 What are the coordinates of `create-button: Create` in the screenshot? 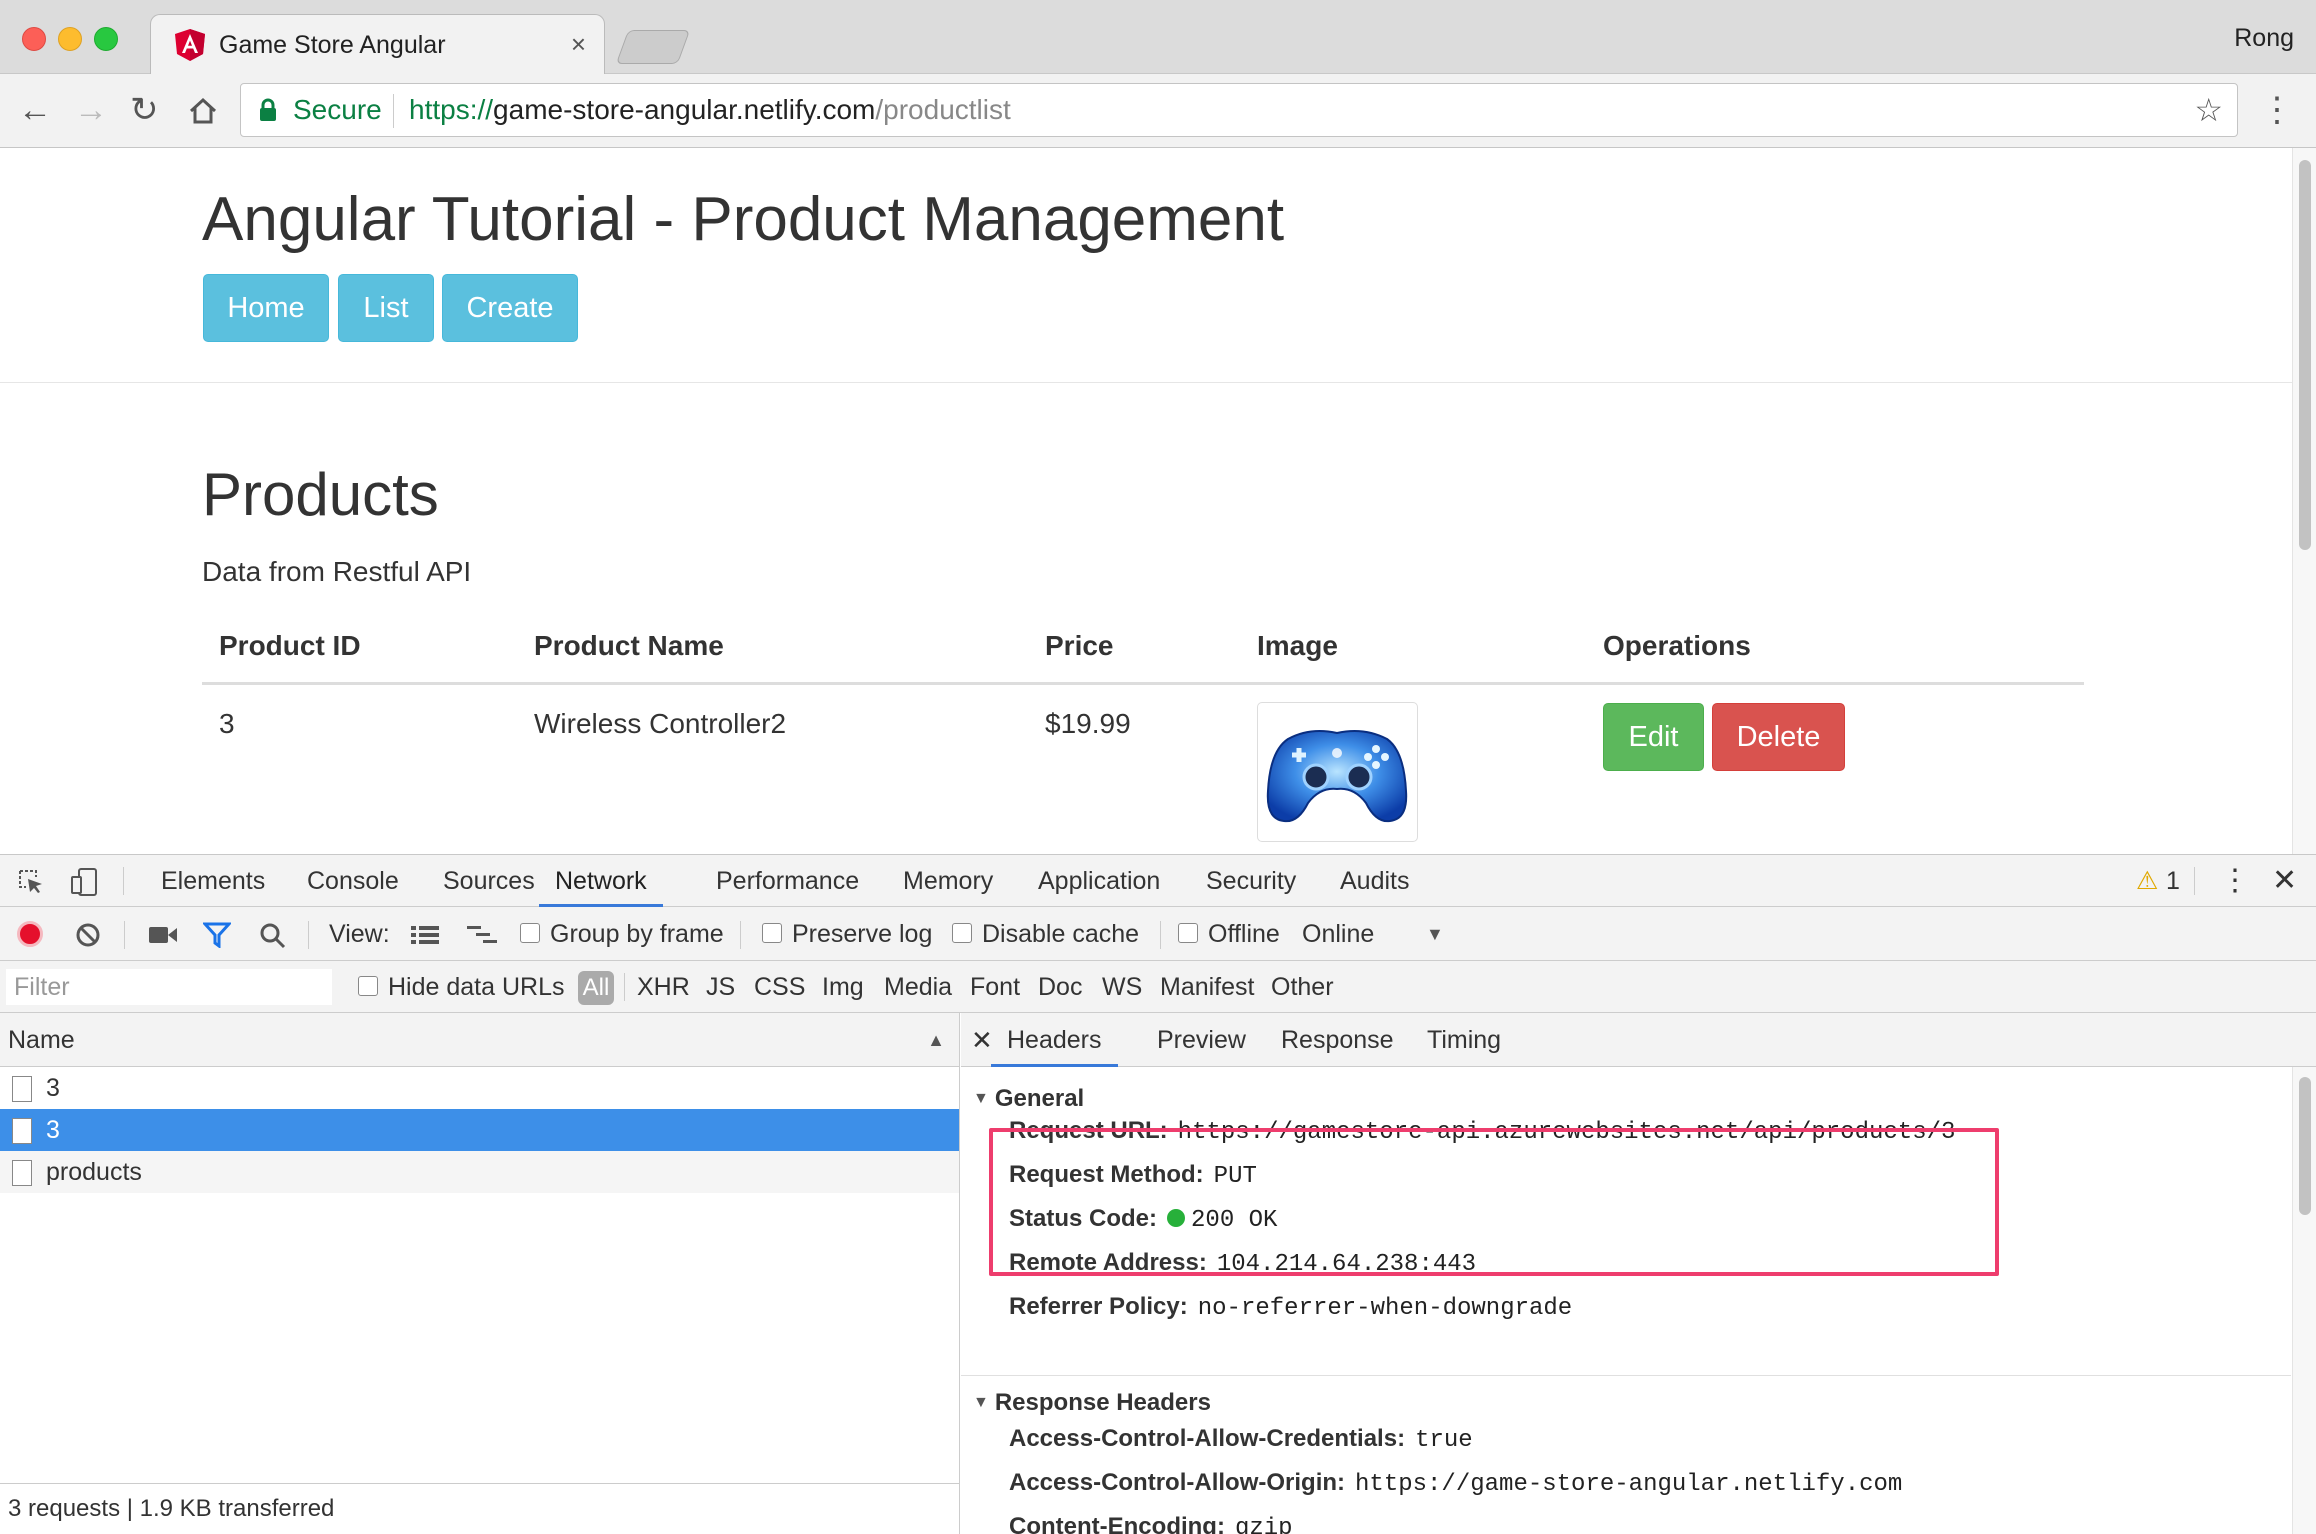 It's located at (510, 308).